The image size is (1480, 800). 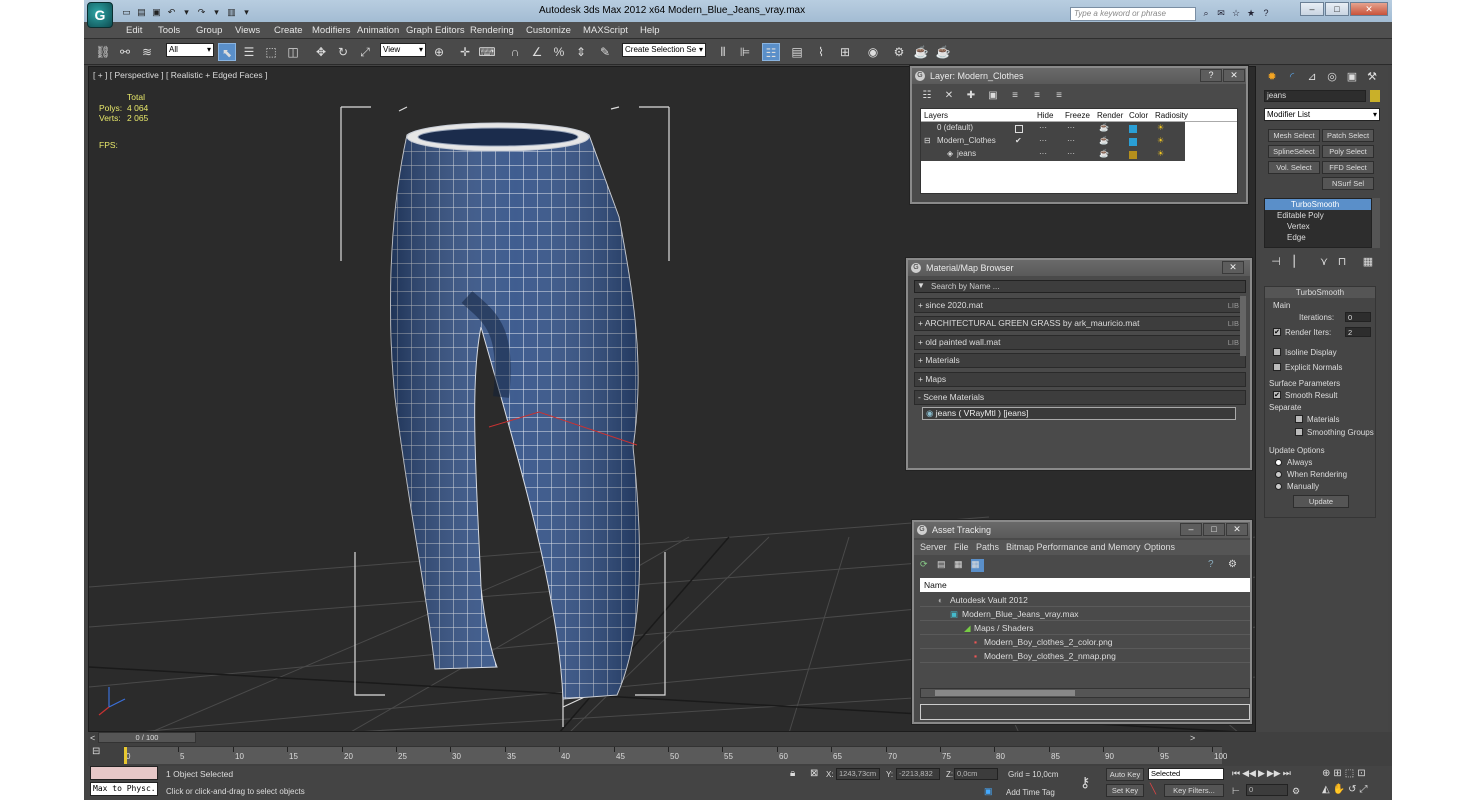 What do you see at coordinates (100, 15) in the screenshot?
I see `app-logo-icon: G` at bounding box center [100, 15].